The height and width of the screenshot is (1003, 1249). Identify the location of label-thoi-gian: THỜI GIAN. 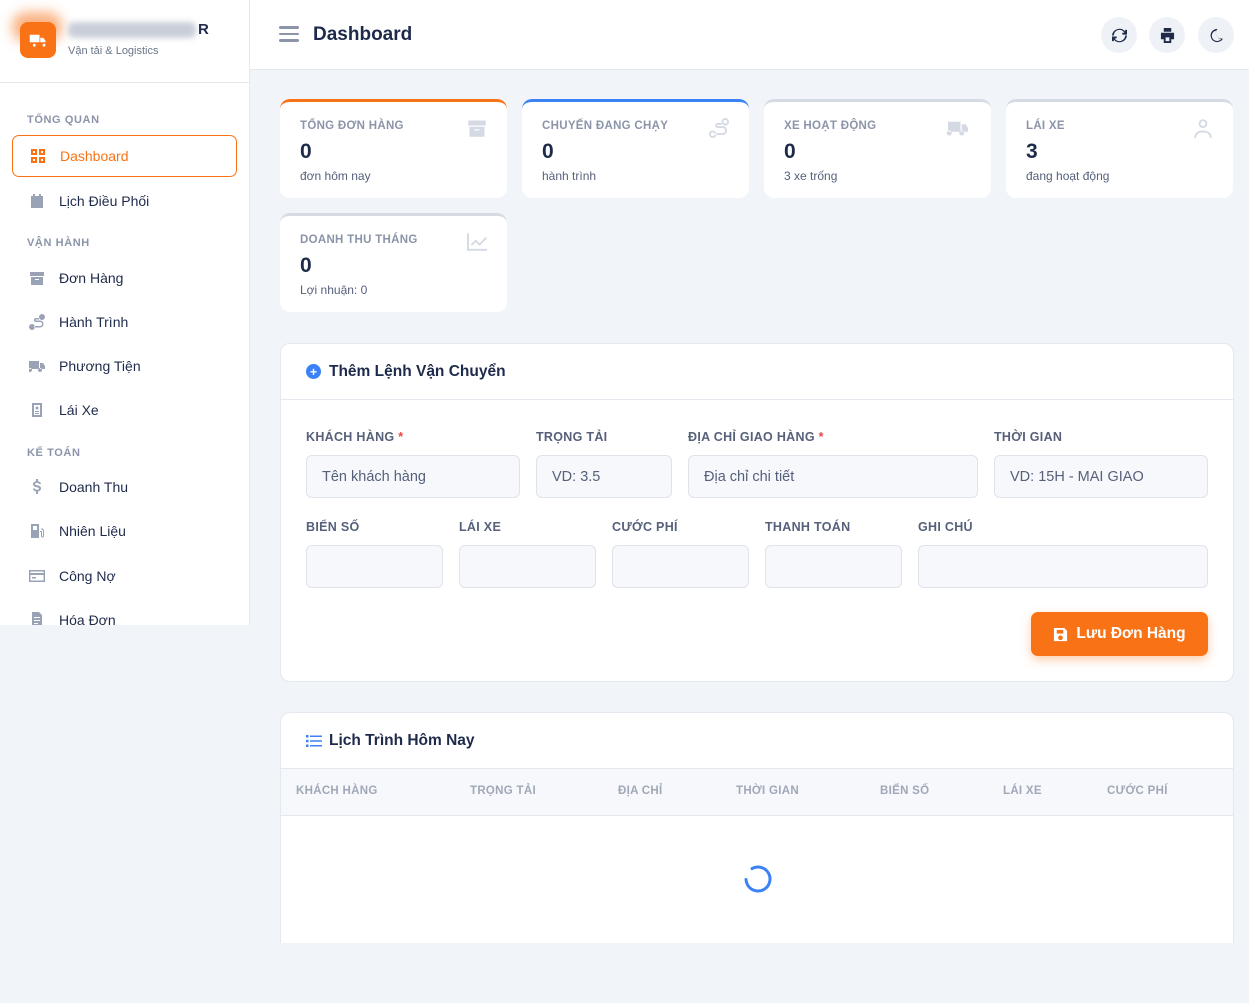
(1028, 437).